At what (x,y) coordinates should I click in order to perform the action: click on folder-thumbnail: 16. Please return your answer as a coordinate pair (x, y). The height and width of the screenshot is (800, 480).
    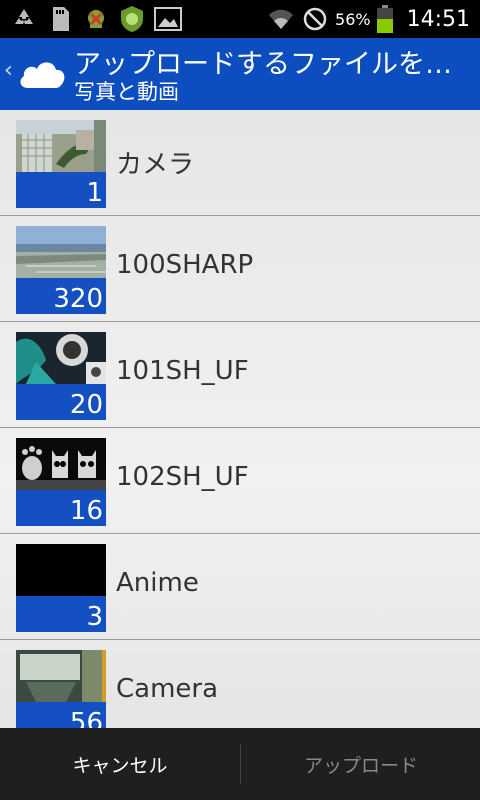
    Looking at the image, I should click on (61, 482).